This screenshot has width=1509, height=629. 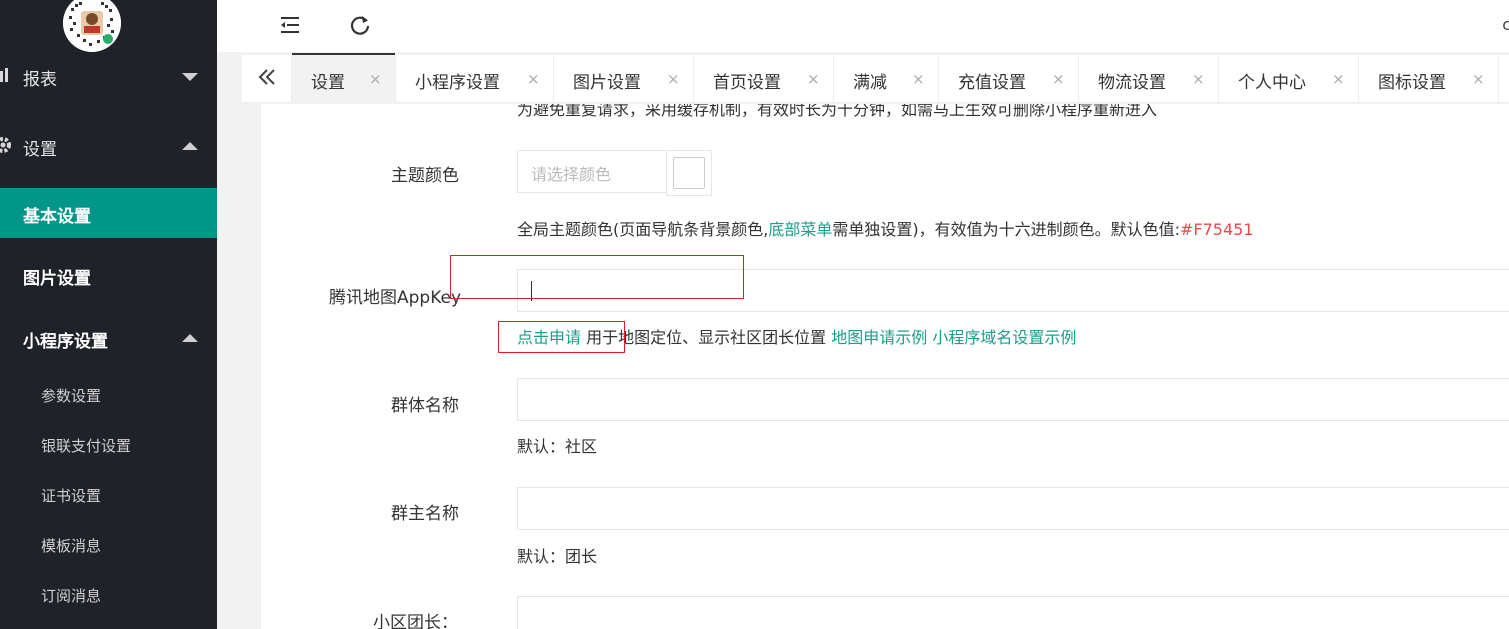 What do you see at coordinates (415, 621) in the screenshot?
I see `community-leader-label: 小区团长：` at bounding box center [415, 621].